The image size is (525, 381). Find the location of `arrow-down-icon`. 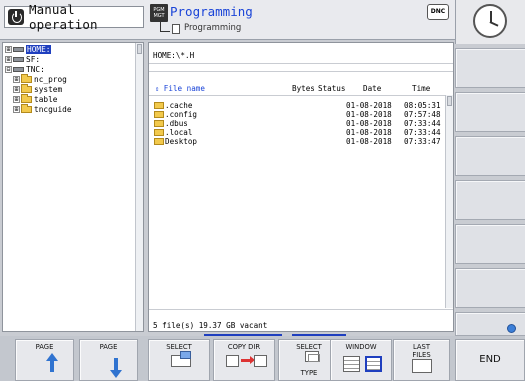

arrow-down-icon is located at coordinates (116, 368).